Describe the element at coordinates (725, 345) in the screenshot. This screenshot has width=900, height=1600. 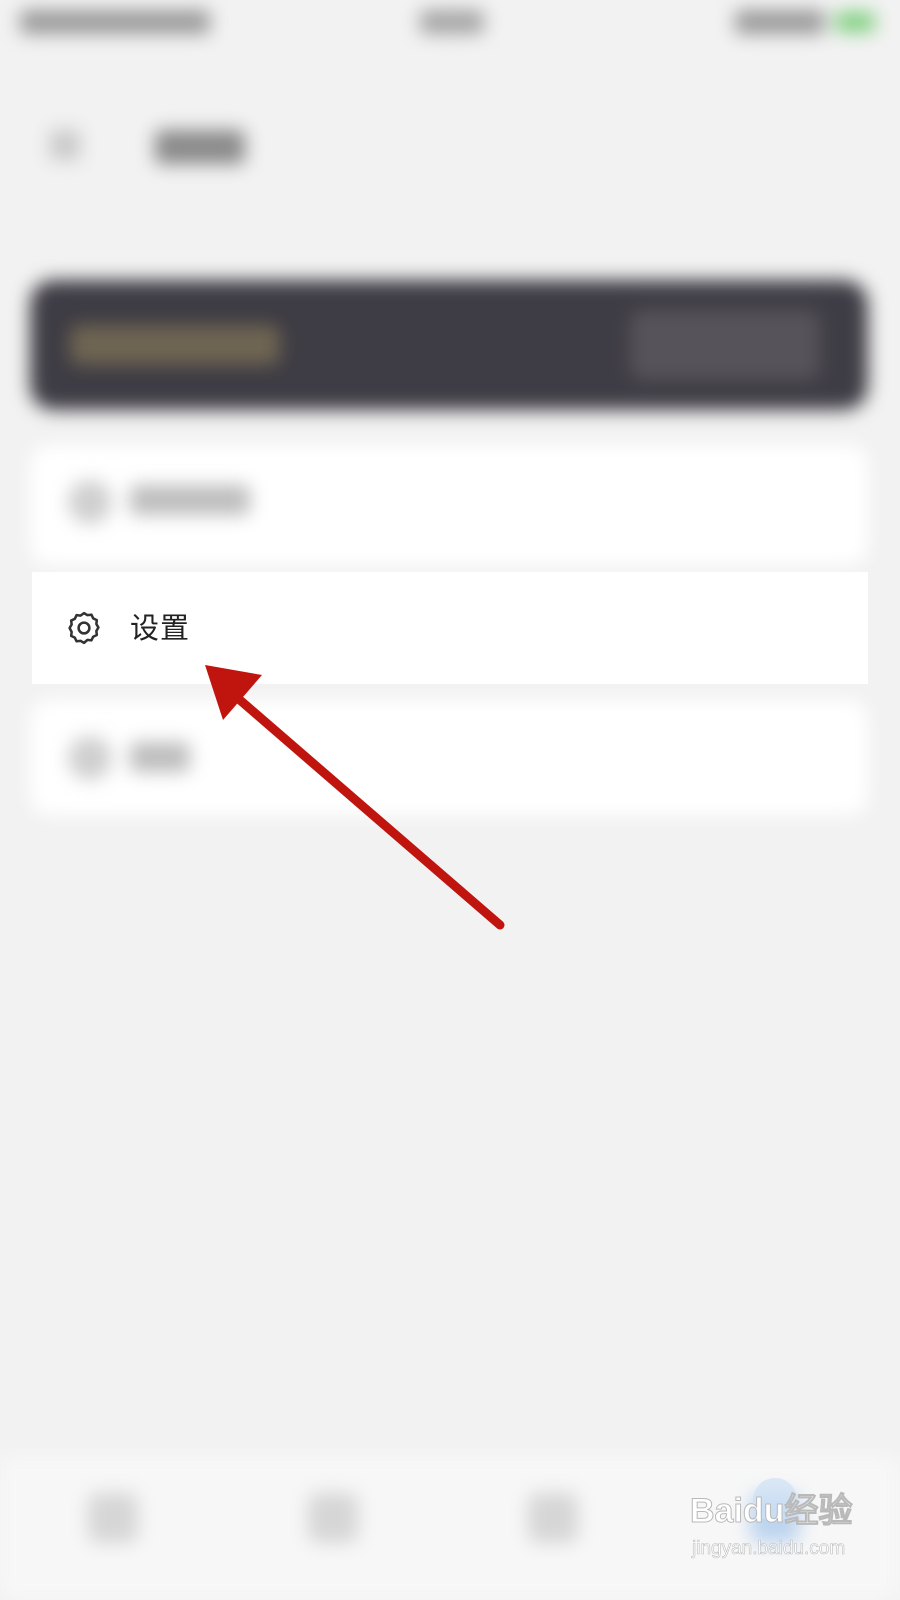
I see `banner-action` at that location.